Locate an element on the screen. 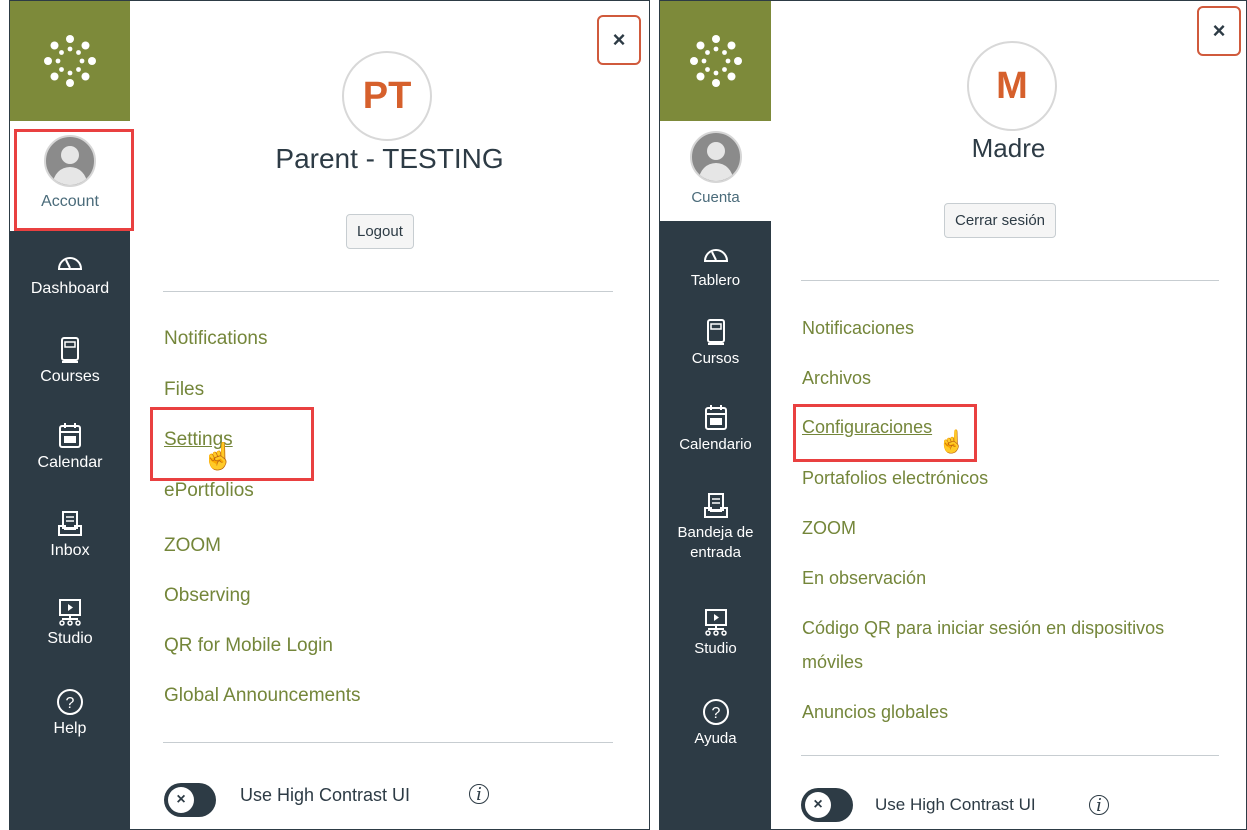 Image resolution: width=1247 pixels, height=830 pixels. nav-label: Bandeja de is located at coordinates (715, 532).